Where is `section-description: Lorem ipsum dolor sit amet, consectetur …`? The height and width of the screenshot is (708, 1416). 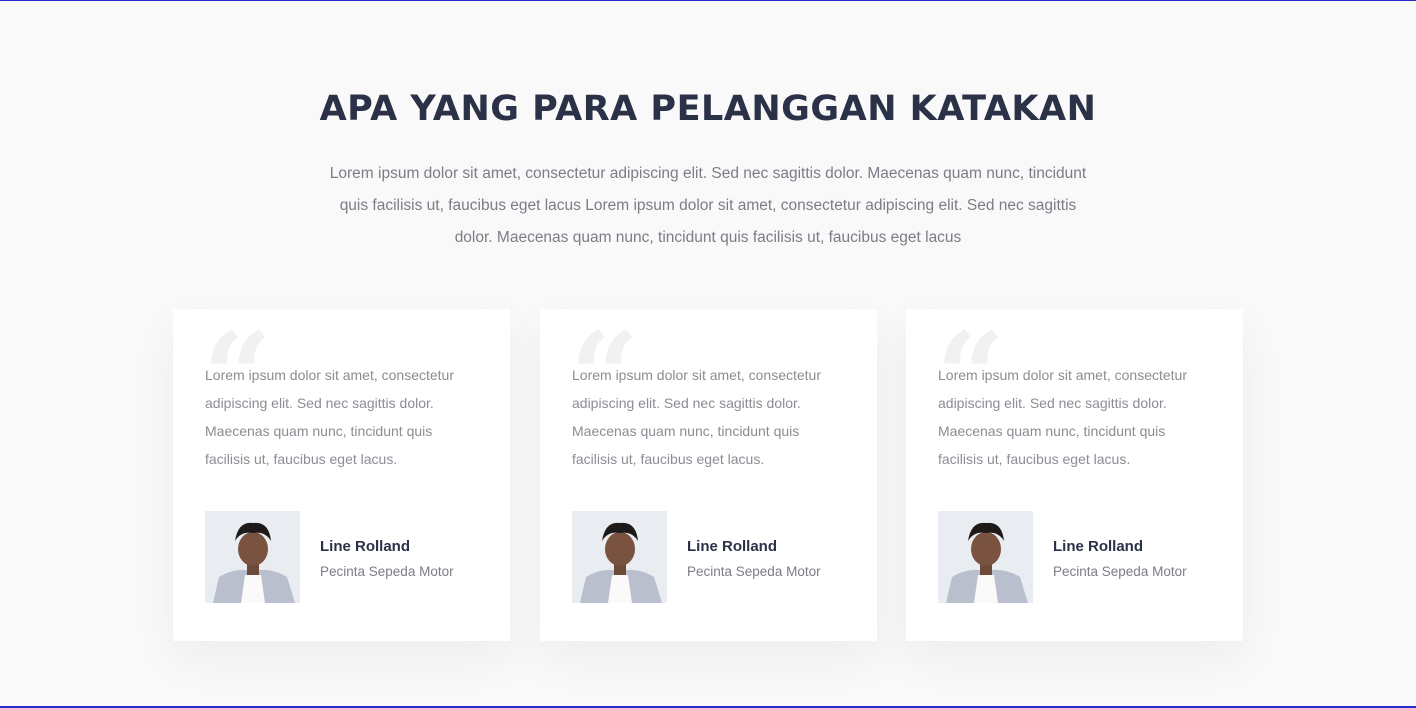
section-description: Lorem ipsum dolor sit amet, consectetur … is located at coordinates (708, 205).